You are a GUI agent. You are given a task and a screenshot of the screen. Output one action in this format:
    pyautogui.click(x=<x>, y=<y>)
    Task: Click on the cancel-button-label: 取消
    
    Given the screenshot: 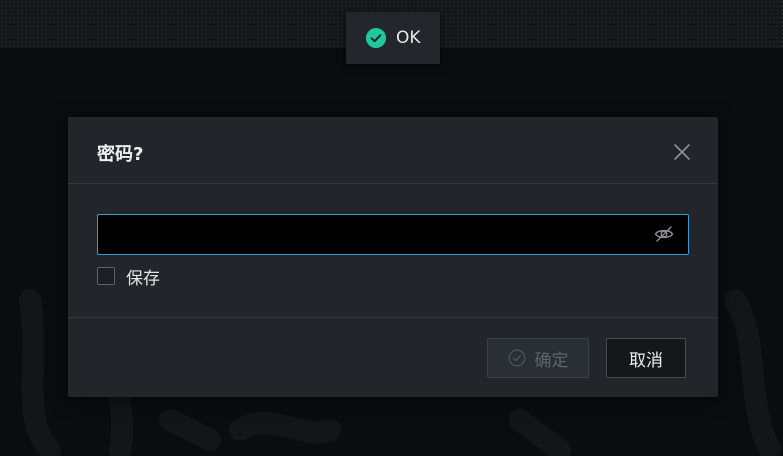 What is the action you would take?
    pyautogui.click(x=646, y=360)
    